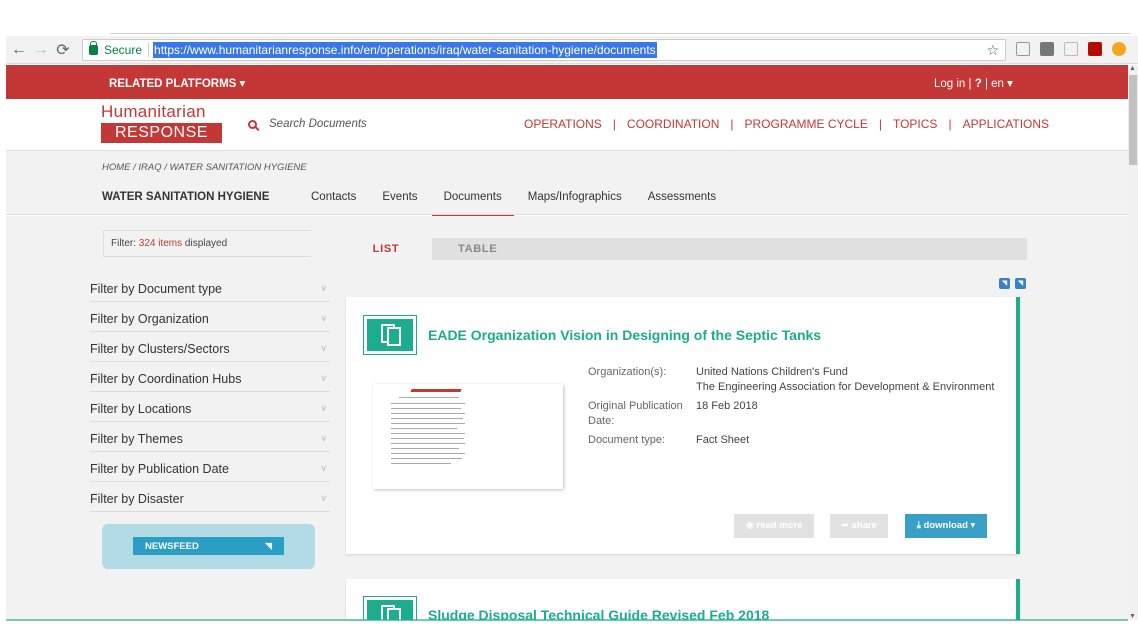 Image resolution: width=1138 pixels, height=640 pixels. What do you see at coordinates (1095, 49) in the screenshot?
I see `pdf-extension-icon` at bounding box center [1095, 49].